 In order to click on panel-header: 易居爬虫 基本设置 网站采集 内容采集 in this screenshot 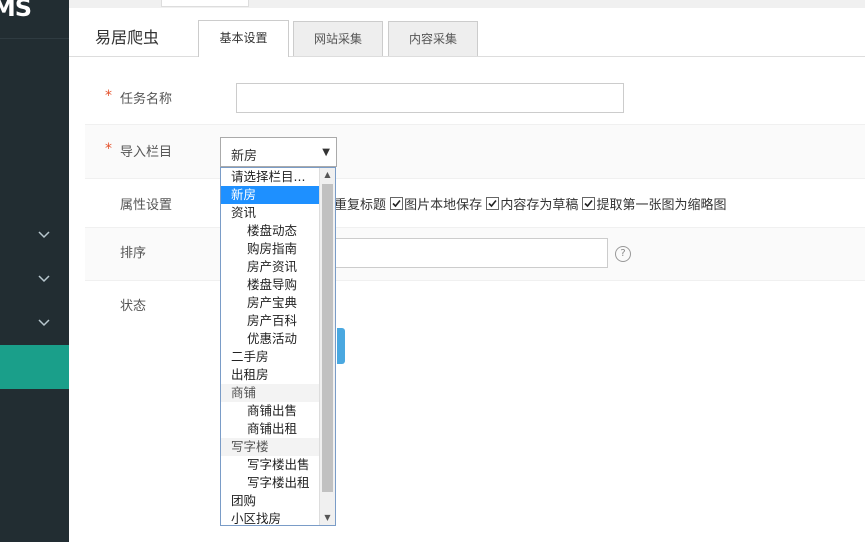, I will do `click(467, 32)`.